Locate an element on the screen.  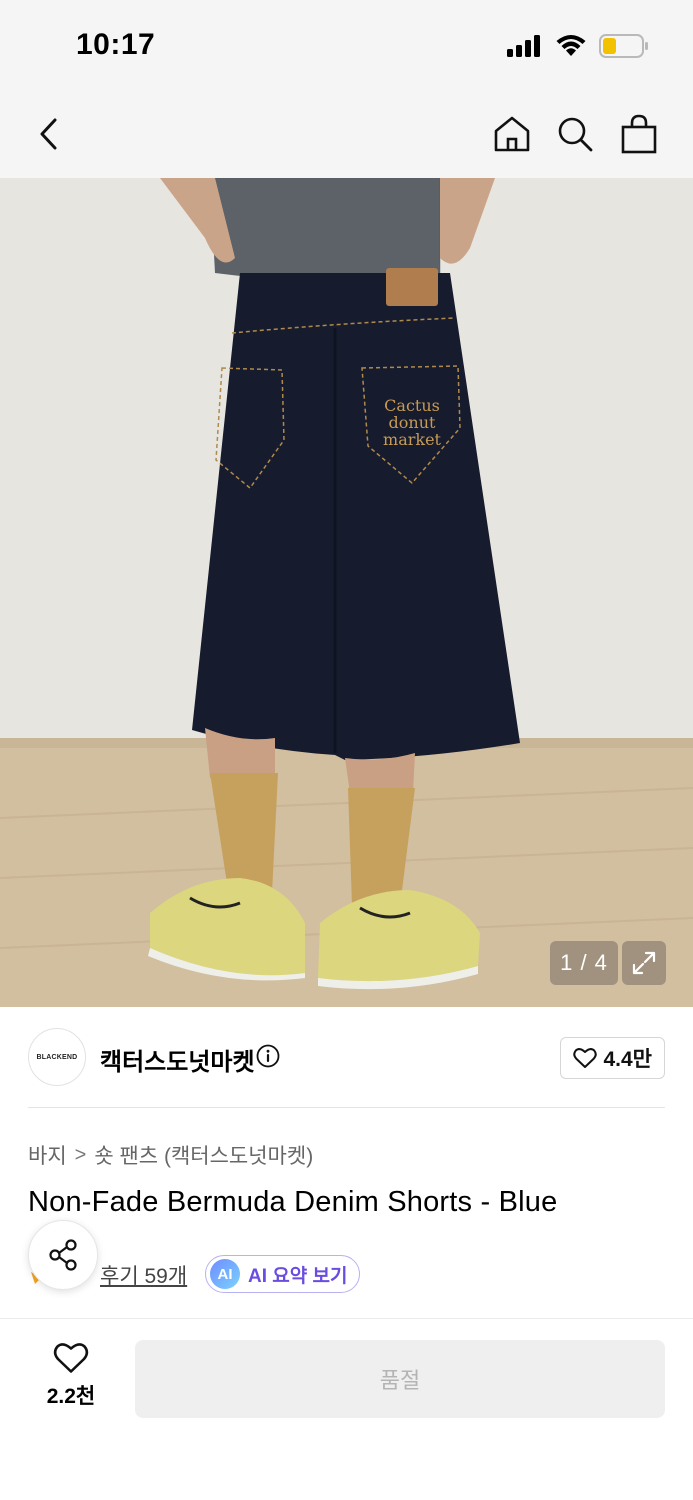
fullscreen-button is located at coordinates (644, 963).